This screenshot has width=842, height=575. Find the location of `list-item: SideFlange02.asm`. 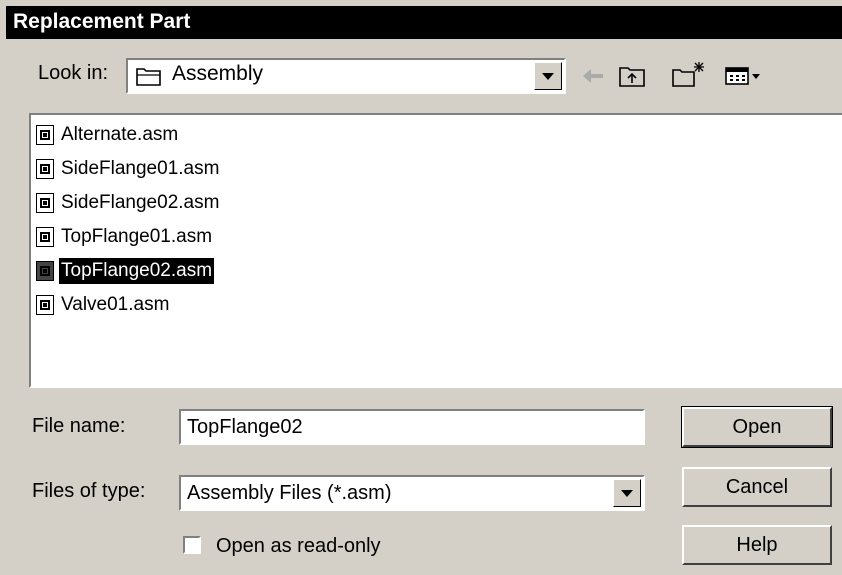

list-item: SideFlange02.asm is located at coordinates (128, 203).